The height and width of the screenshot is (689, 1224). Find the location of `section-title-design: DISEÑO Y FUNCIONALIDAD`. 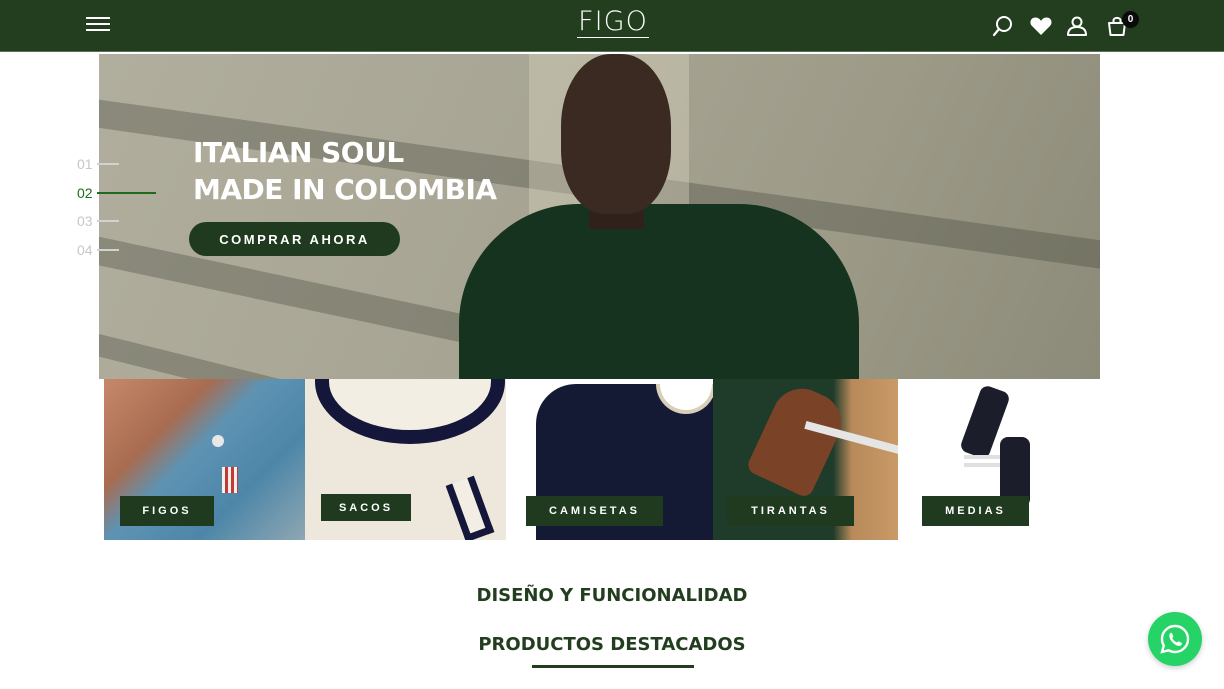

section-title-design: DISEÑO Y FUNCIONALIDAD is located at coordinates (612, 595).